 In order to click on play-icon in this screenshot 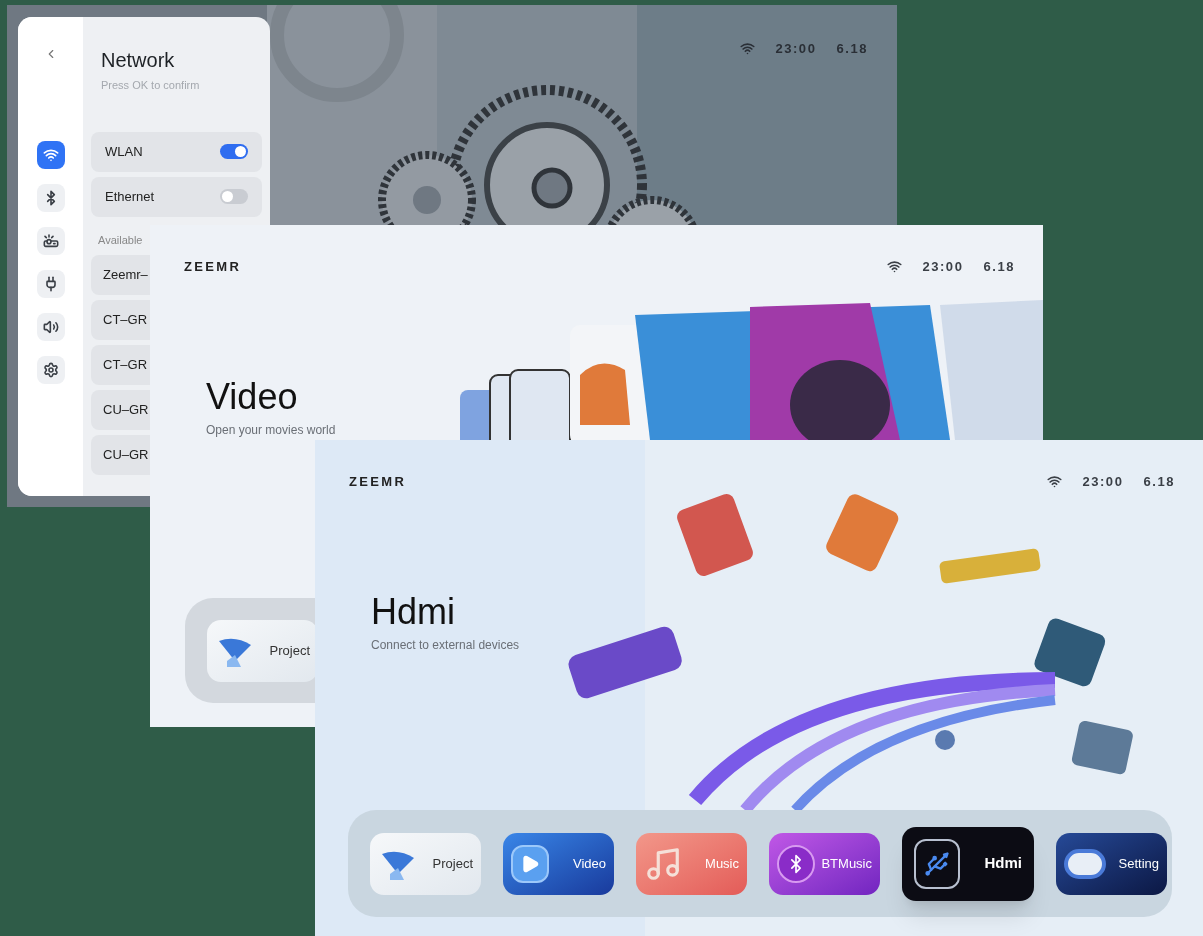, I will do `click(530, 863)`.